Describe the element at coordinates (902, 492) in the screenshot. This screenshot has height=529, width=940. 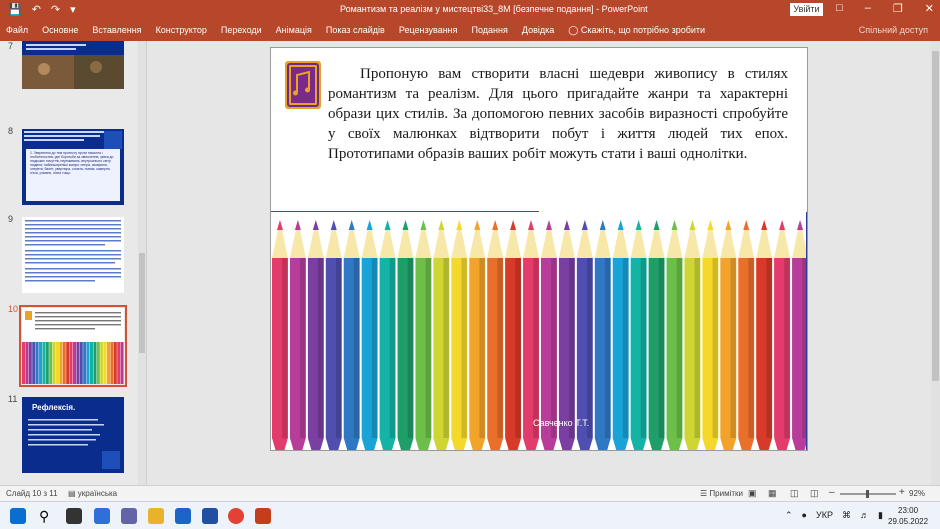
I see `zoom-in-icon: +` at that location.